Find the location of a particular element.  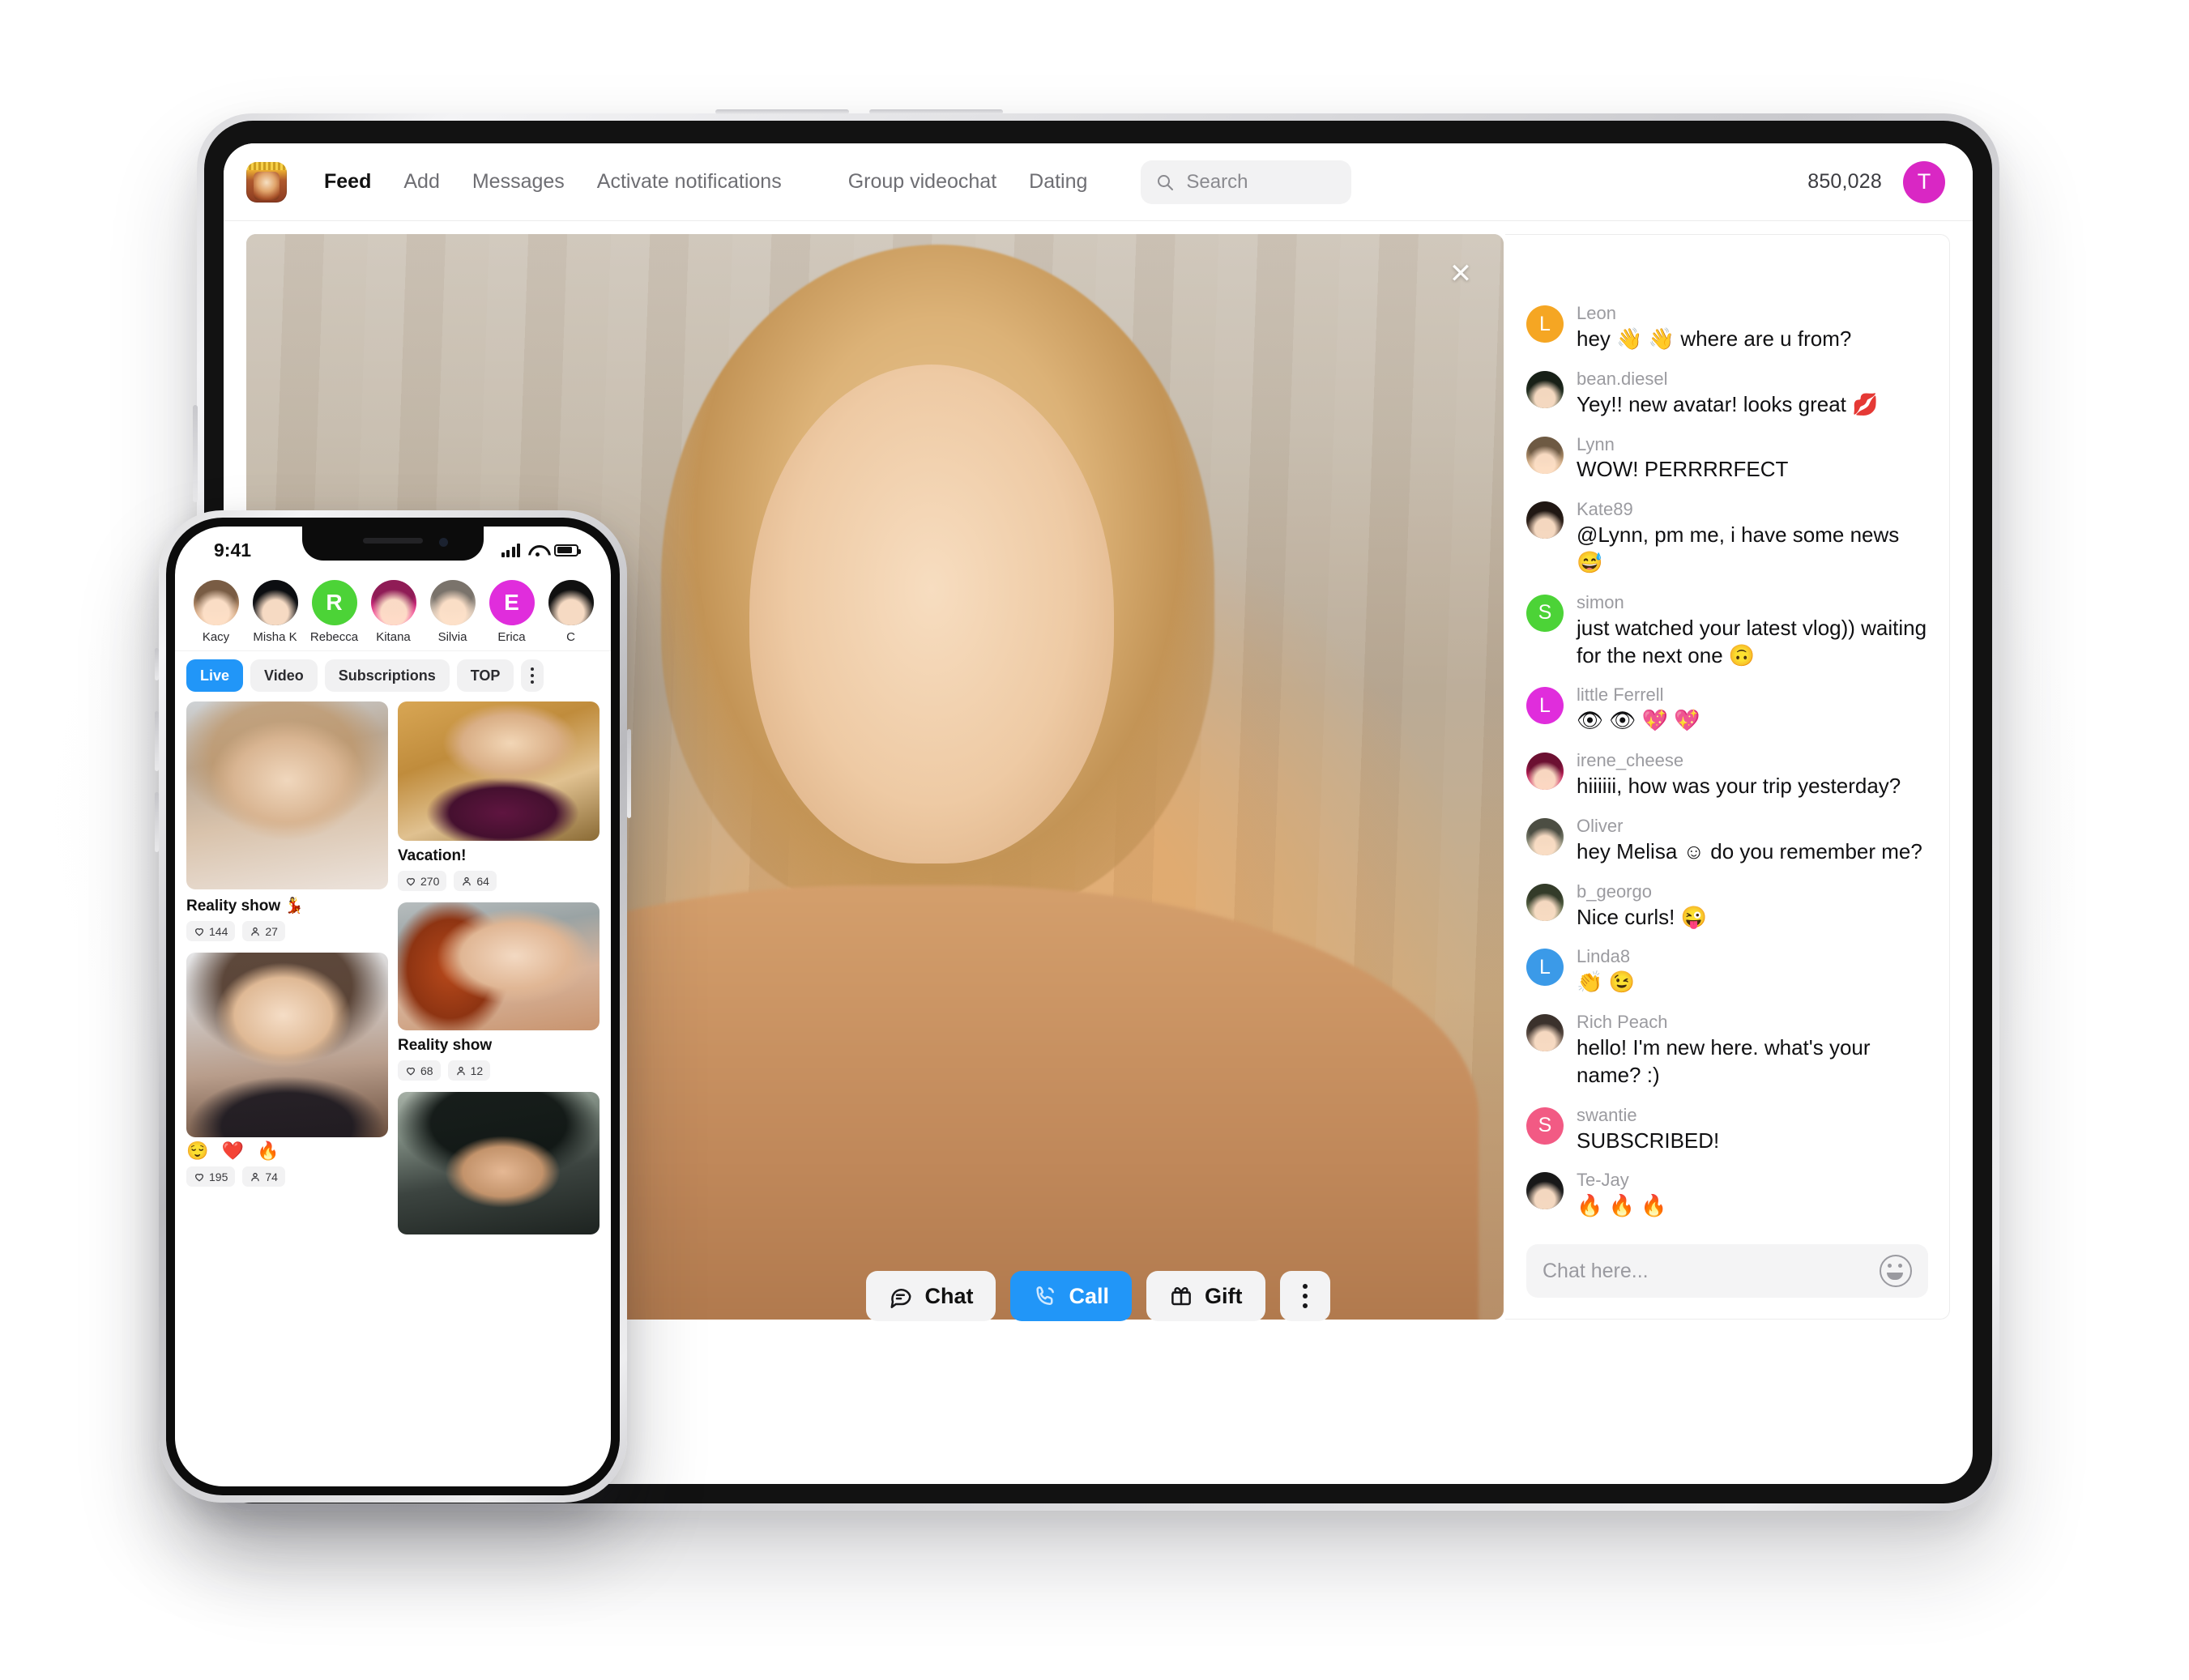

feed-card-title: Reality show 💃 is located at coordinates (245, 906).